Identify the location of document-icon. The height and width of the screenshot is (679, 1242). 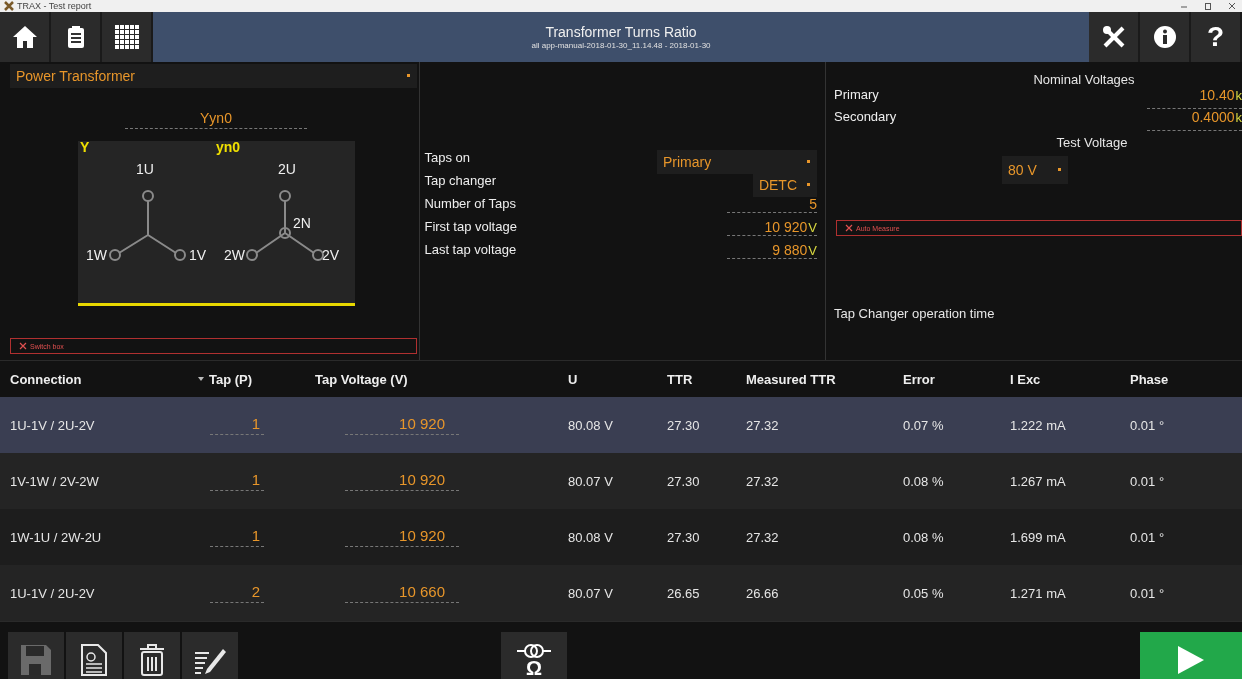
(94, 660).